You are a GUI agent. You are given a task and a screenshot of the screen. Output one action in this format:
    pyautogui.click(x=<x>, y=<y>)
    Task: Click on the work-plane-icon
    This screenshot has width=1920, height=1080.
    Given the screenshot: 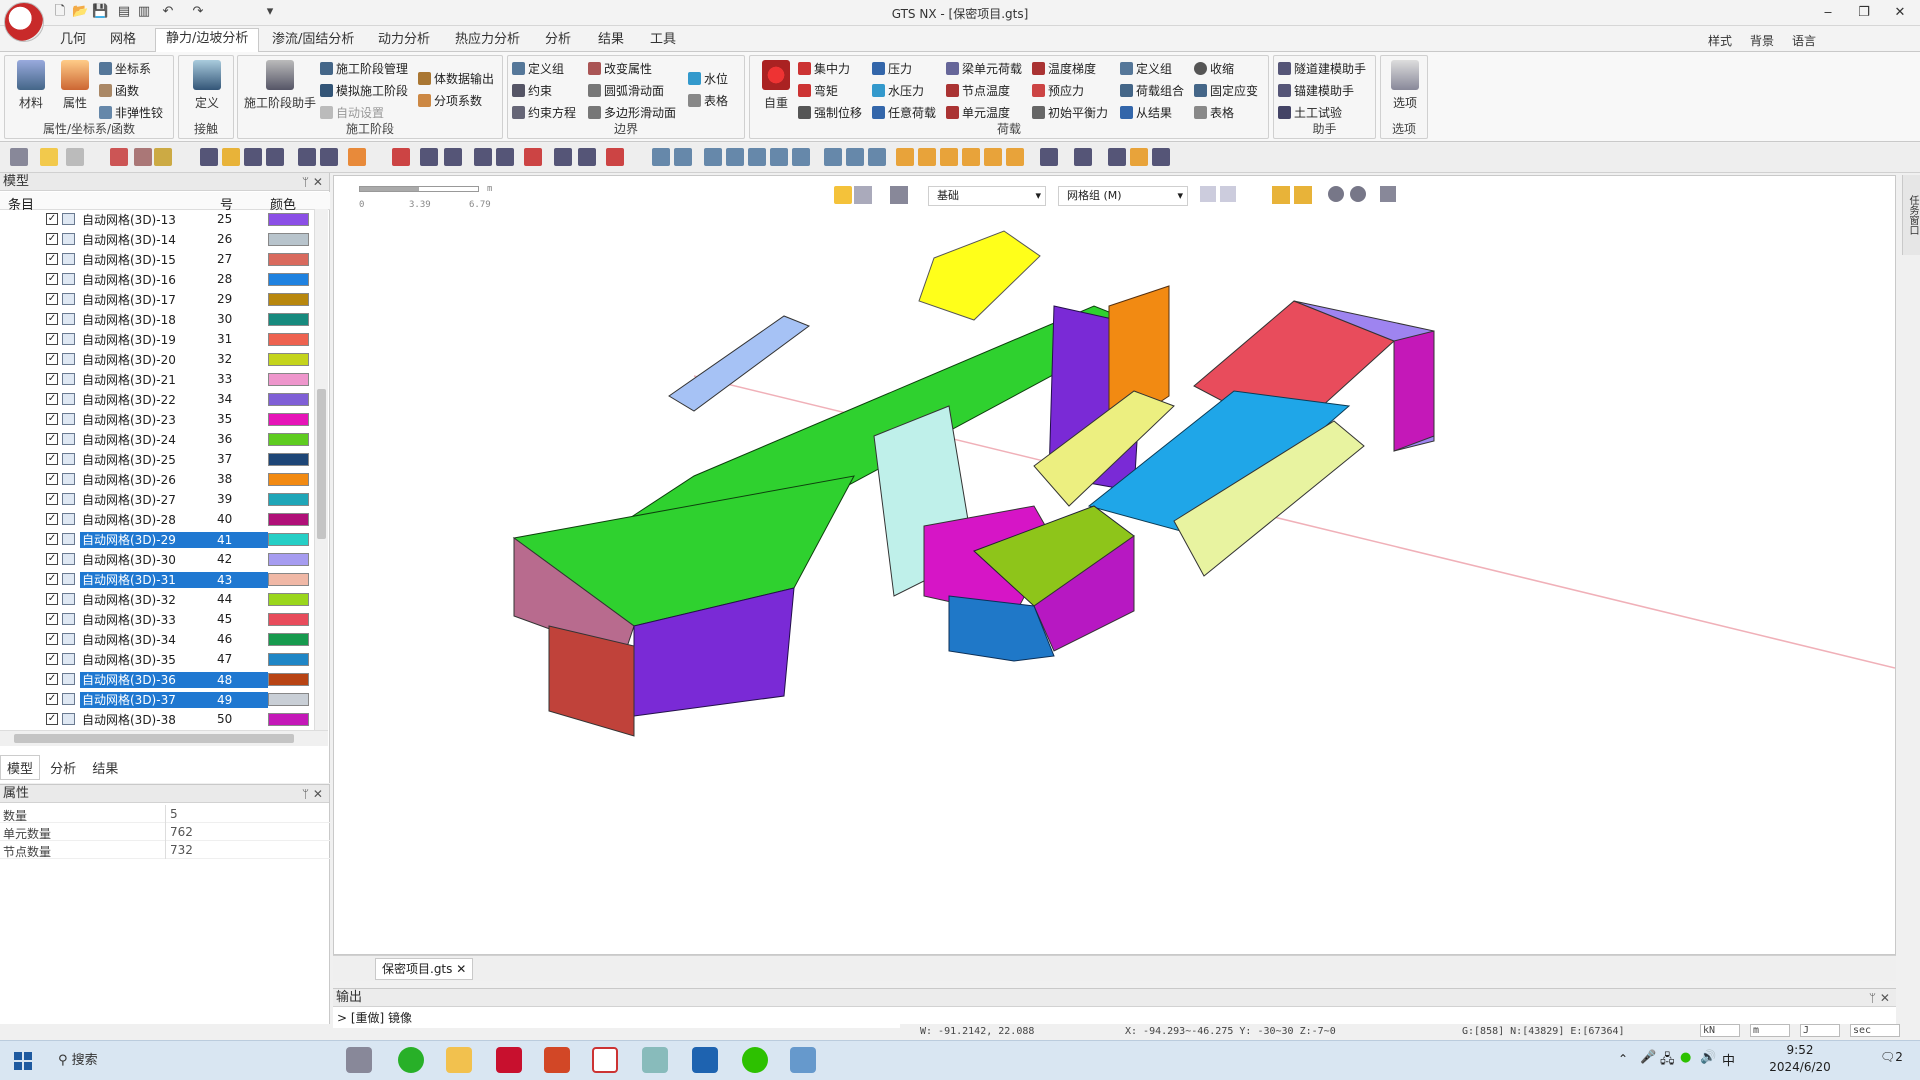 What is the action you would take?
    pyautogui.click(x=253, y=157)
    